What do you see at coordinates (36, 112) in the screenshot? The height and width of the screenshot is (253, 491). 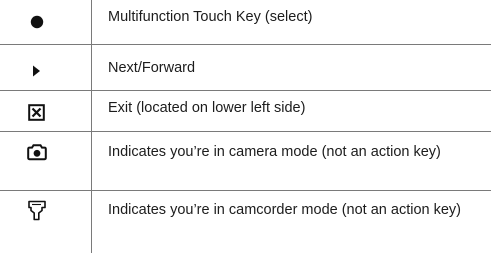 I see `boxed-x-icon` at bounding box center [36, 112].